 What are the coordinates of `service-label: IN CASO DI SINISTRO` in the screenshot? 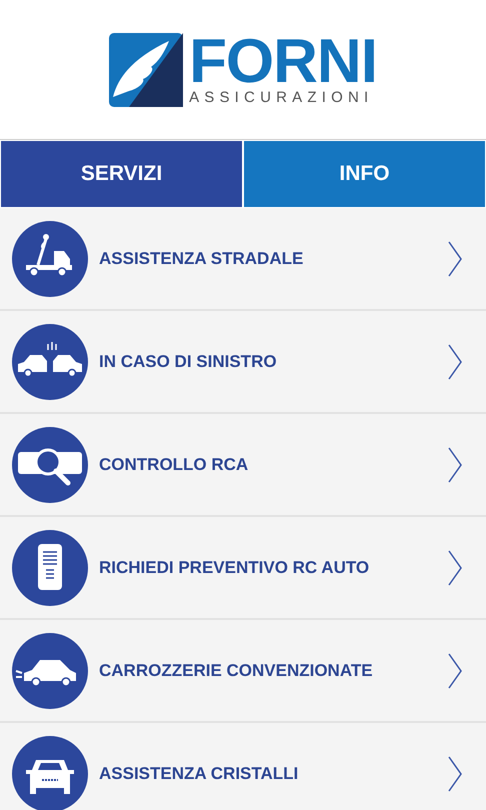 It's located at (188, 361).